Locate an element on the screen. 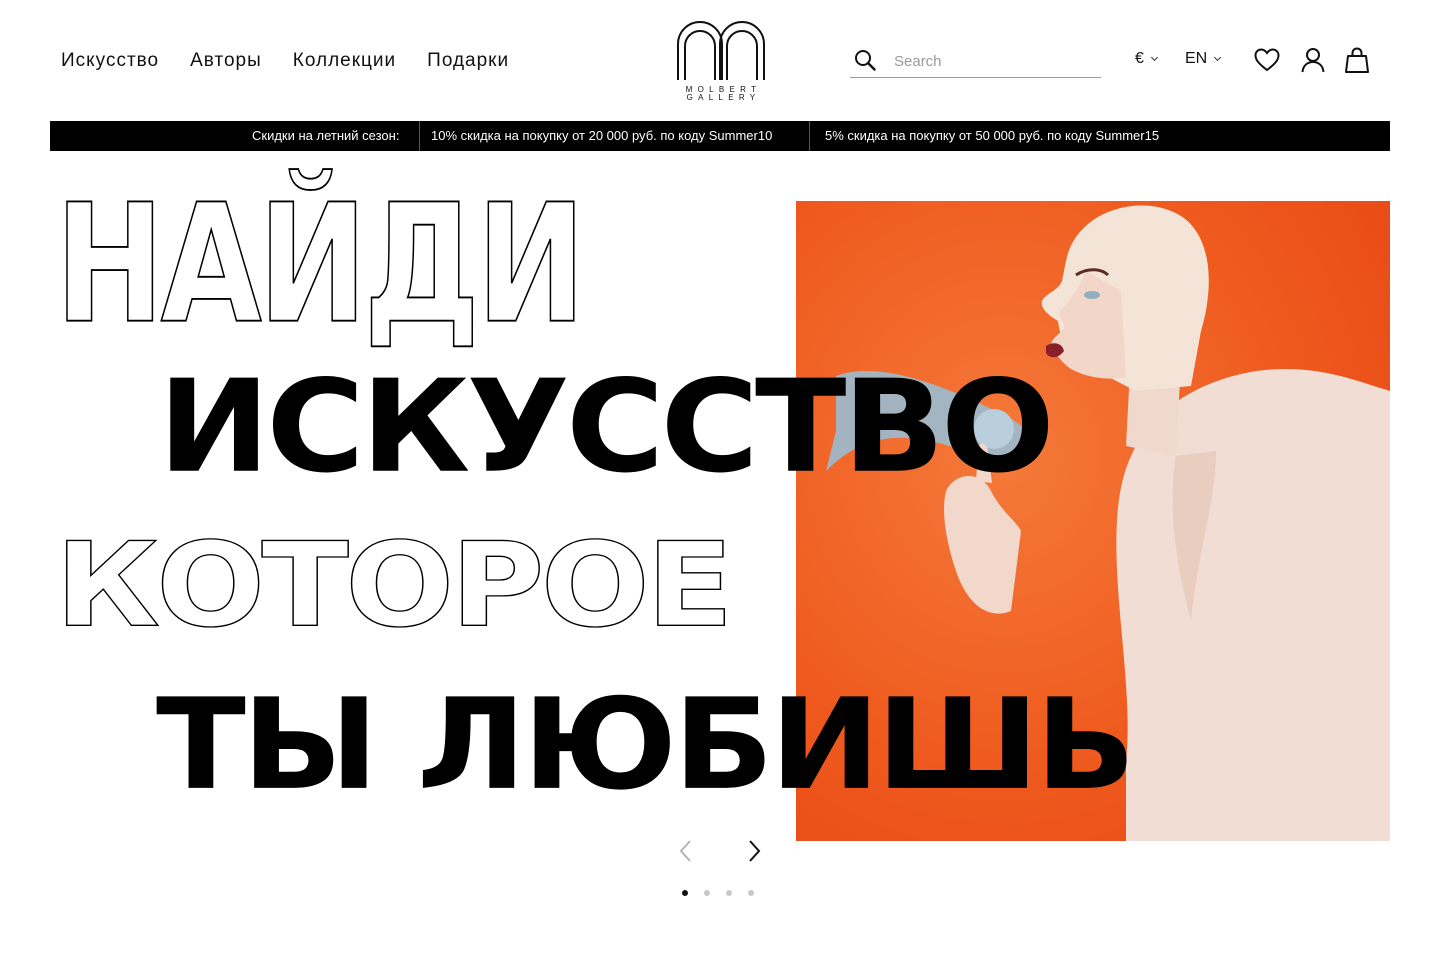 The image size is (1440, 960). nav-item-collections: Коллекции is located at coordinates (344, 61).